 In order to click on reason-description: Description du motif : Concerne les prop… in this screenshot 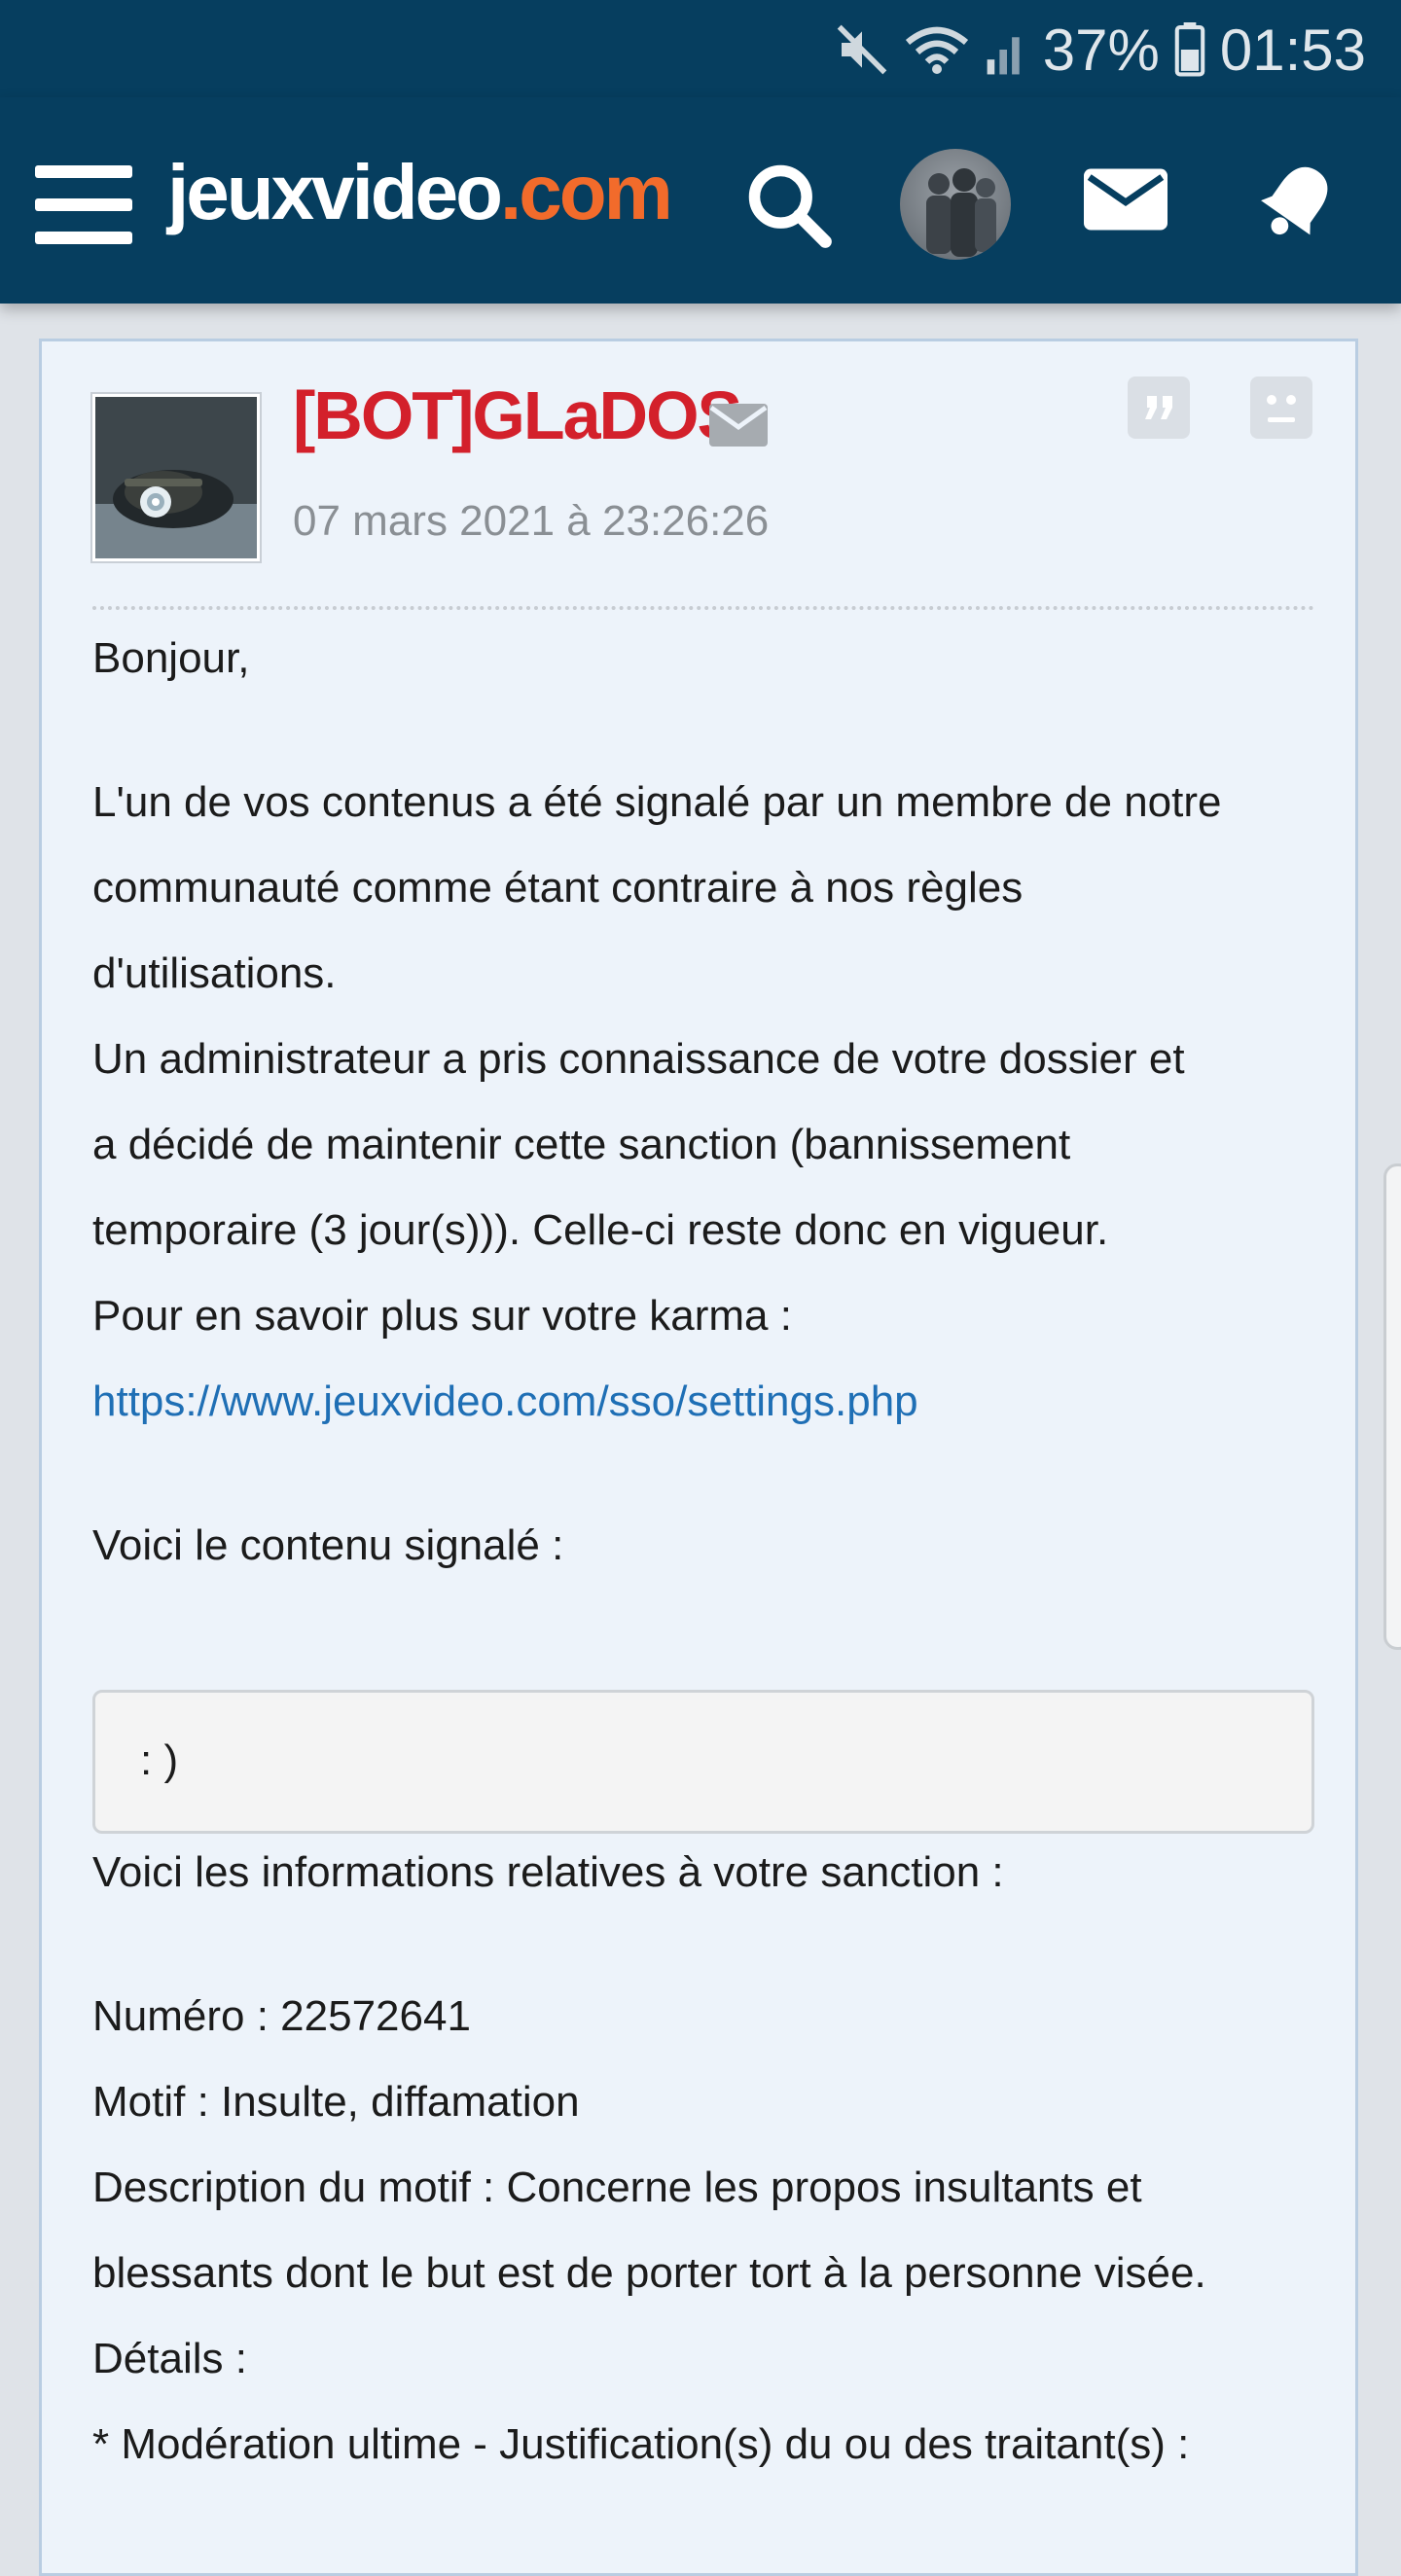, I will do `click(617, 2187)`.